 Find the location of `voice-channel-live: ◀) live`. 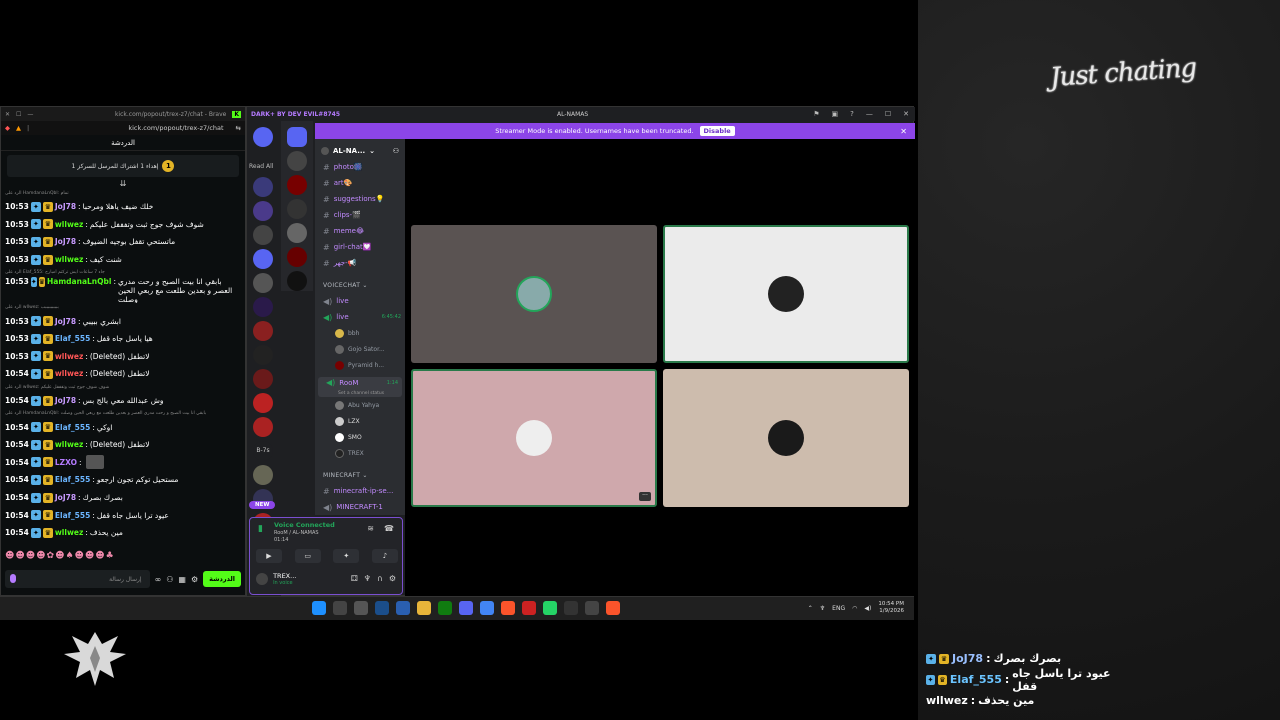

voice-channel-live: ◀) live is located at coordinates (360, 301).